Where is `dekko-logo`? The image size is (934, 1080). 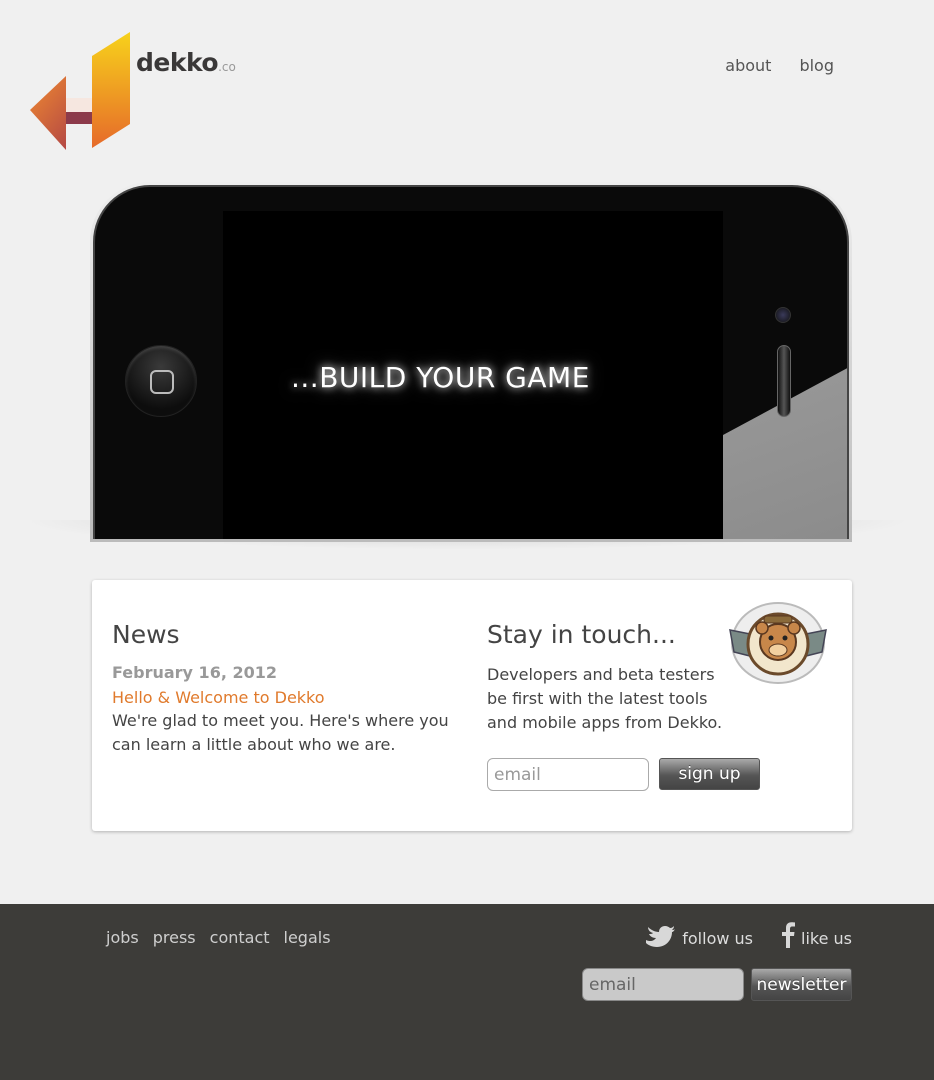 dekko-logo is located at coordinates (80, 91).